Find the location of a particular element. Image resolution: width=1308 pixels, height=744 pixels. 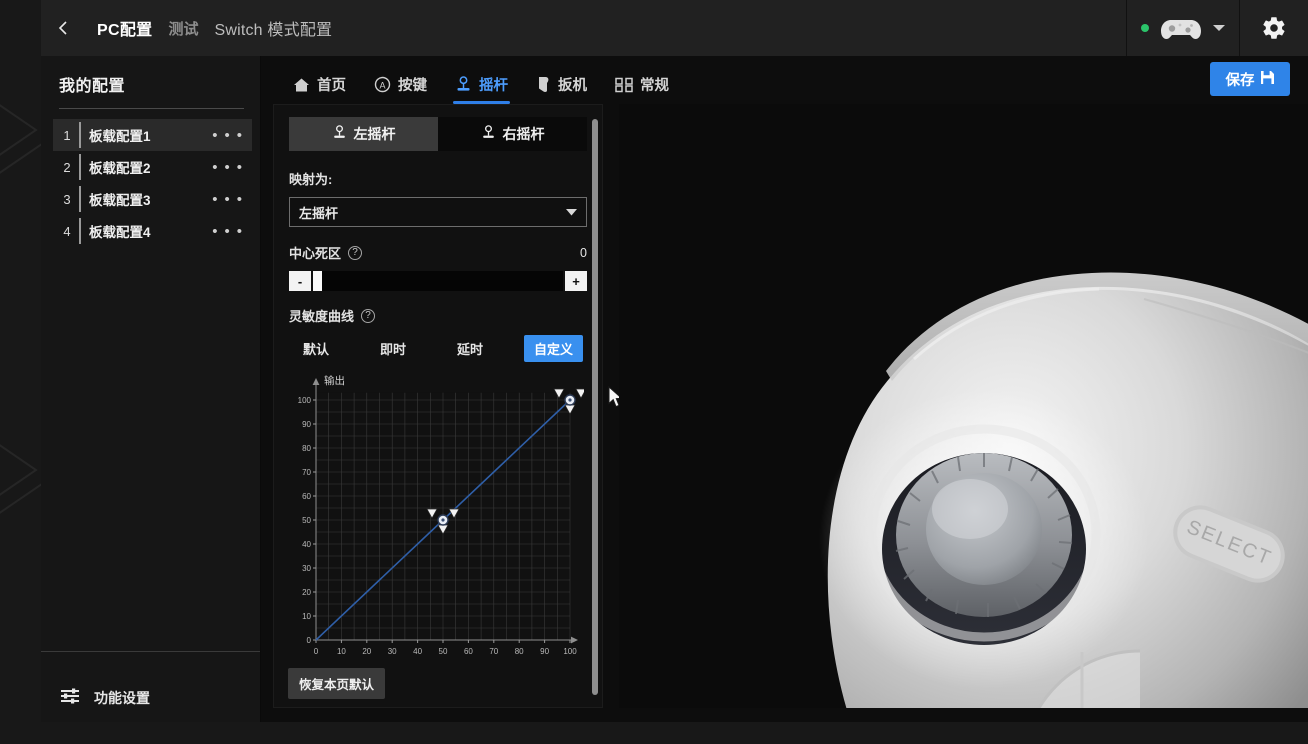

chart-ylabel: 输出 is located at coordinates (334, 380).